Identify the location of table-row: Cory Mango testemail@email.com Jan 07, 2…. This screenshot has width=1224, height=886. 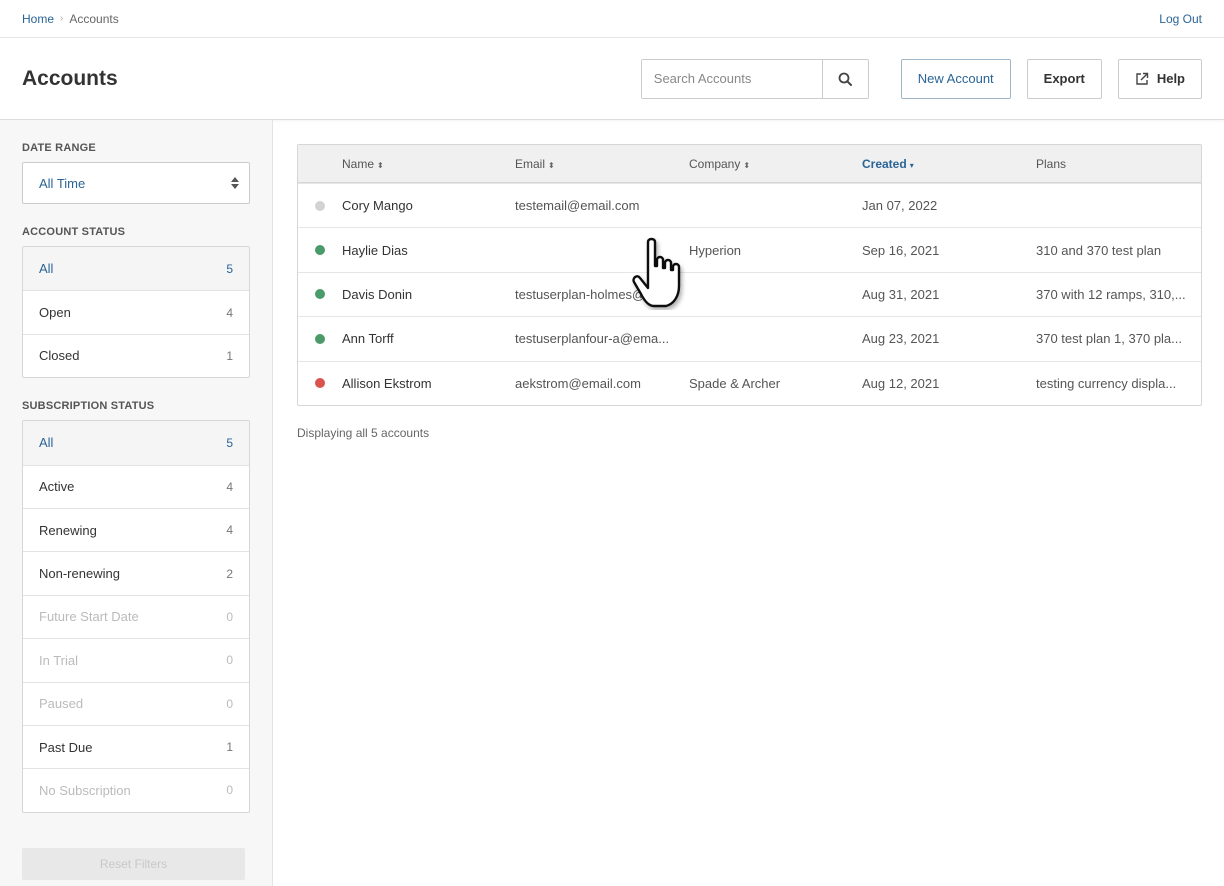
(749, 205).